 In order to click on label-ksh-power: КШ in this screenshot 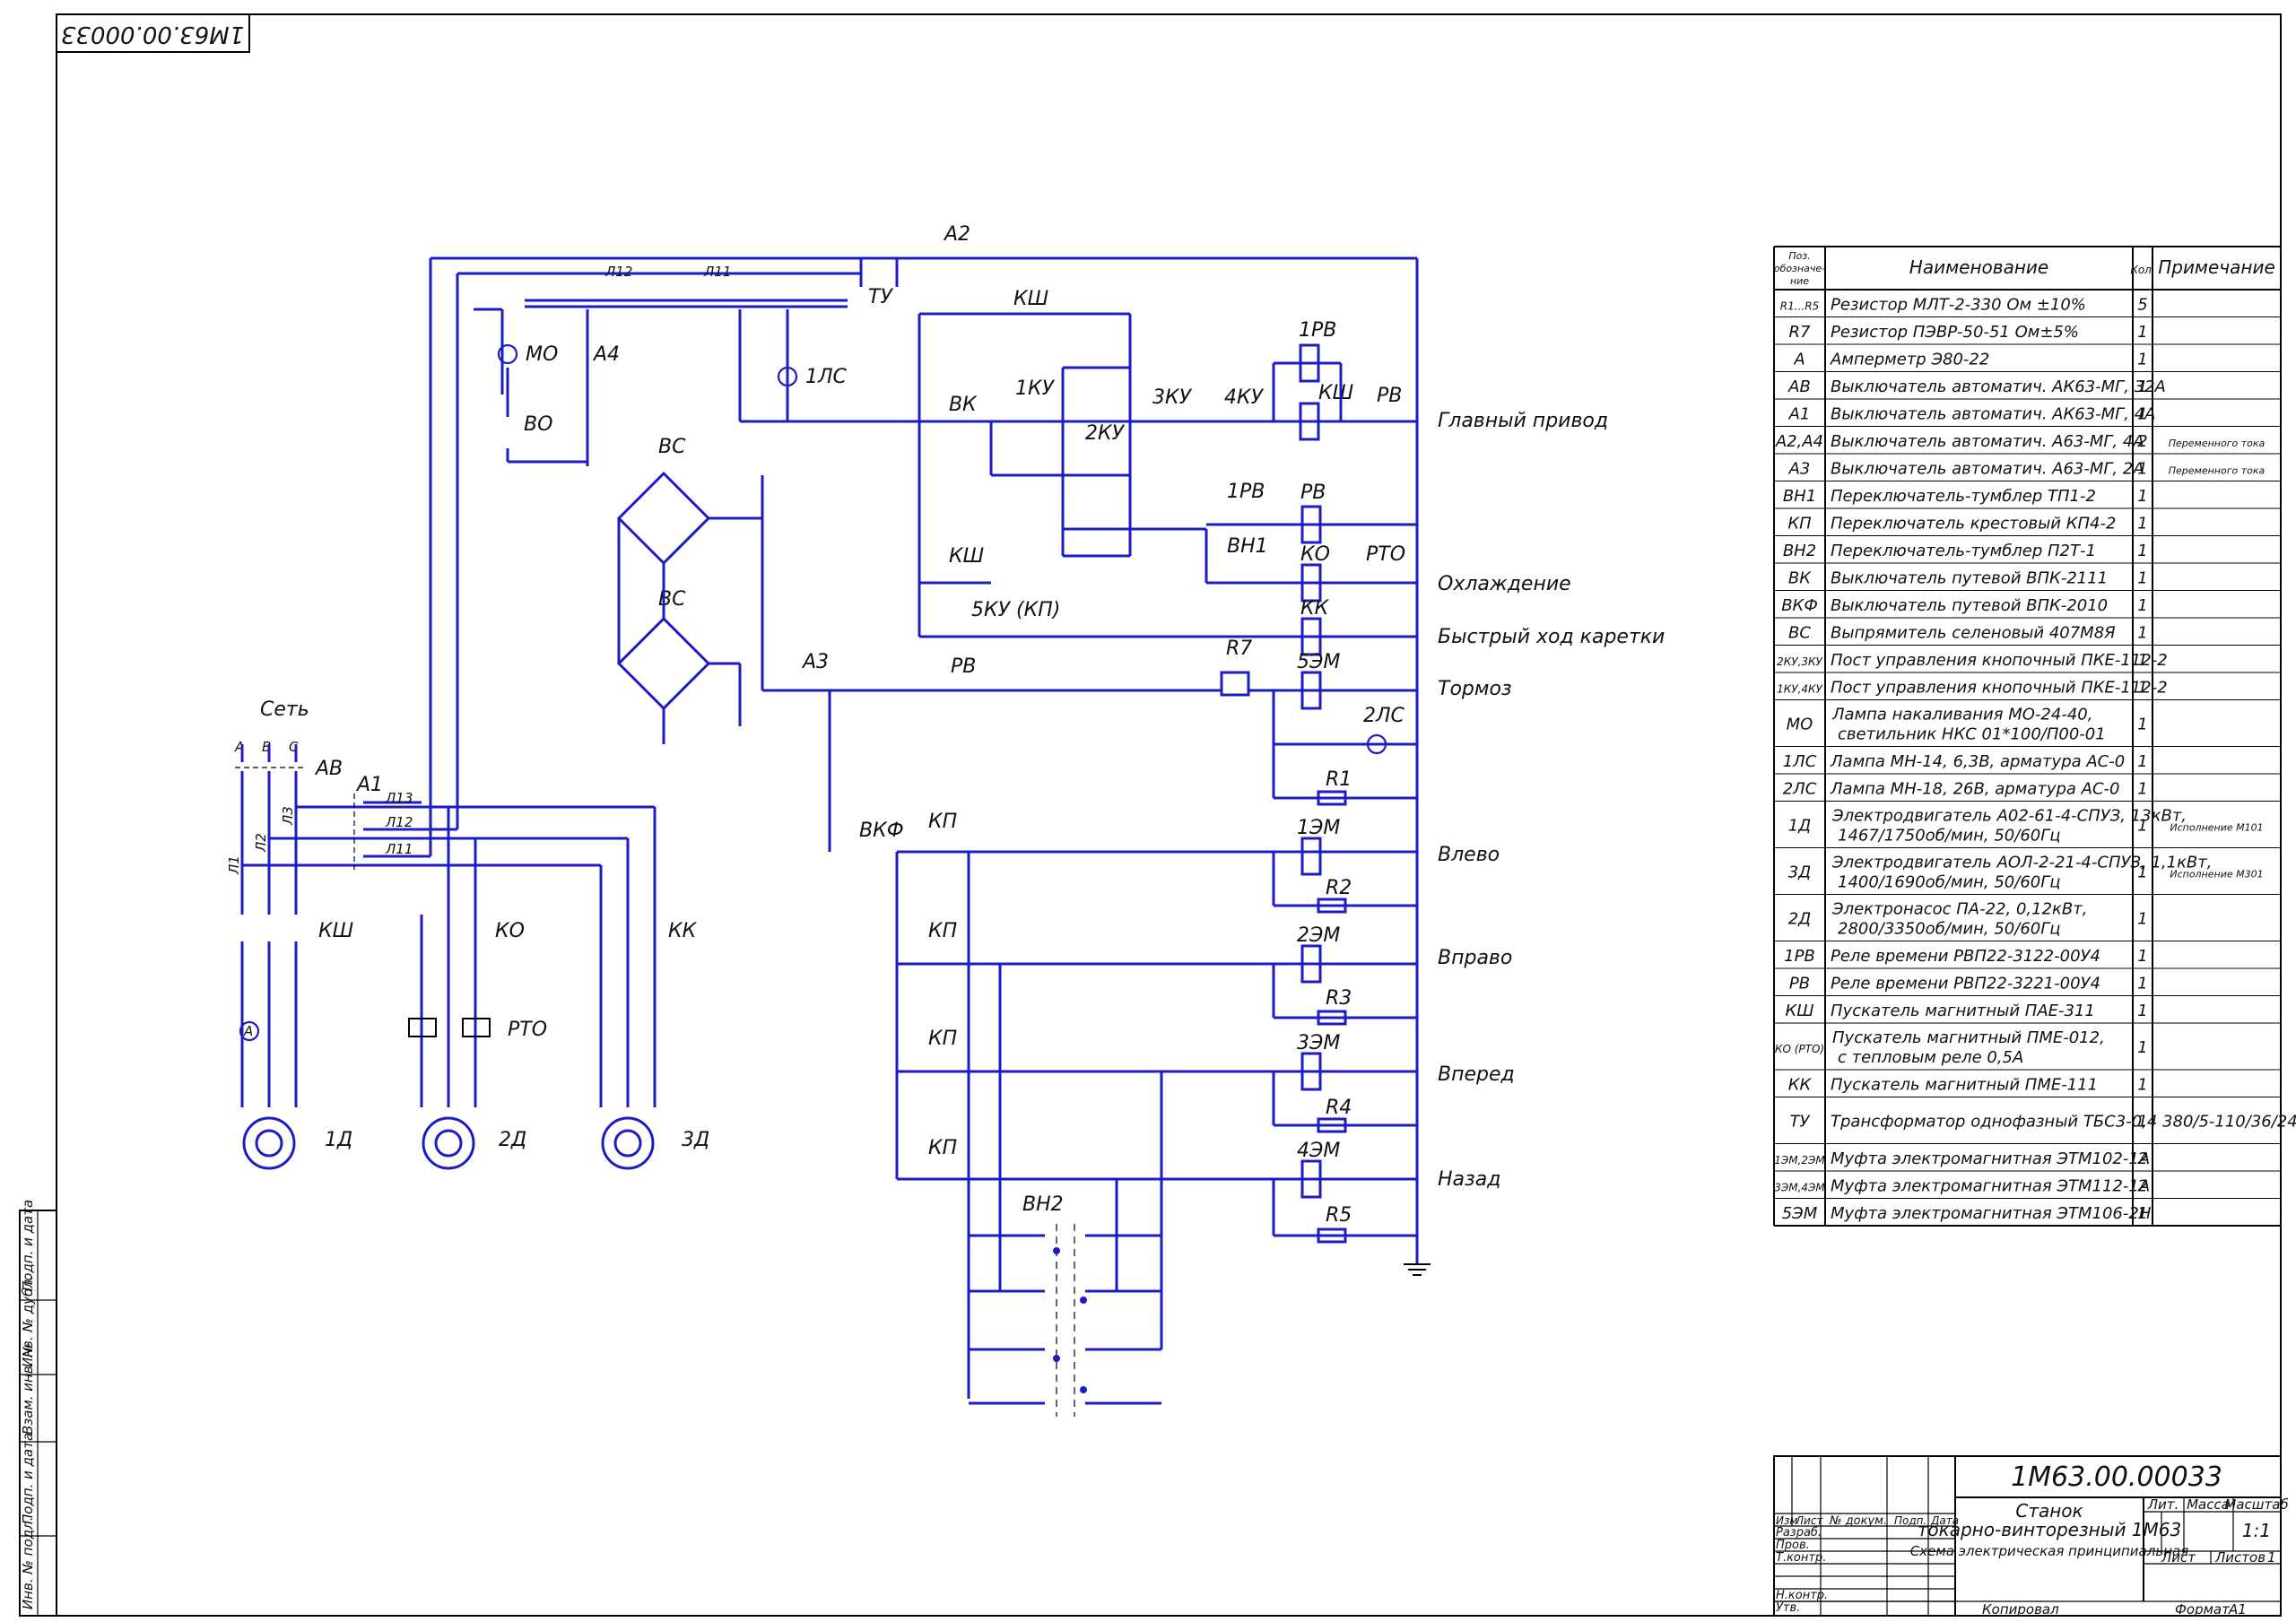, I will do `click(335, 931)`.